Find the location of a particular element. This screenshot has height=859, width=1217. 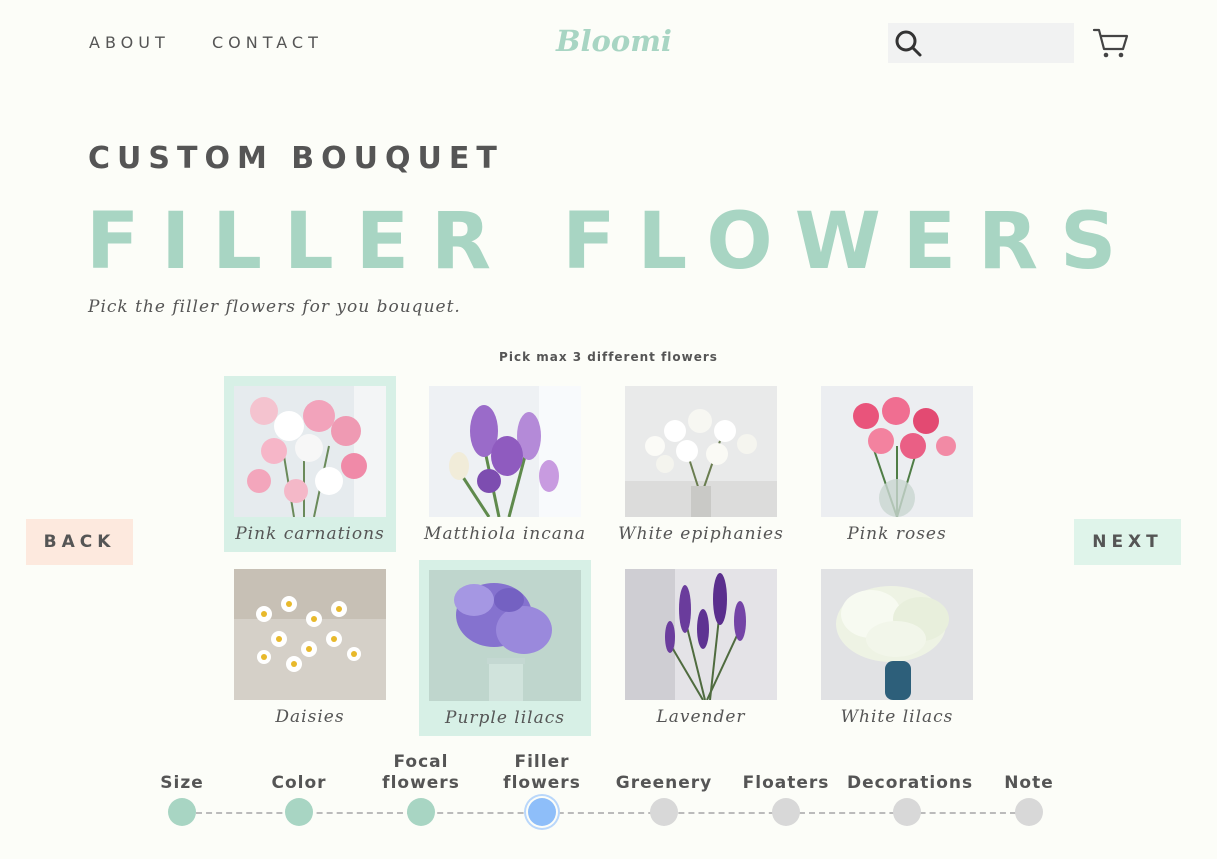

step-dot-filler-flowers is located at coordinates (542, 812).